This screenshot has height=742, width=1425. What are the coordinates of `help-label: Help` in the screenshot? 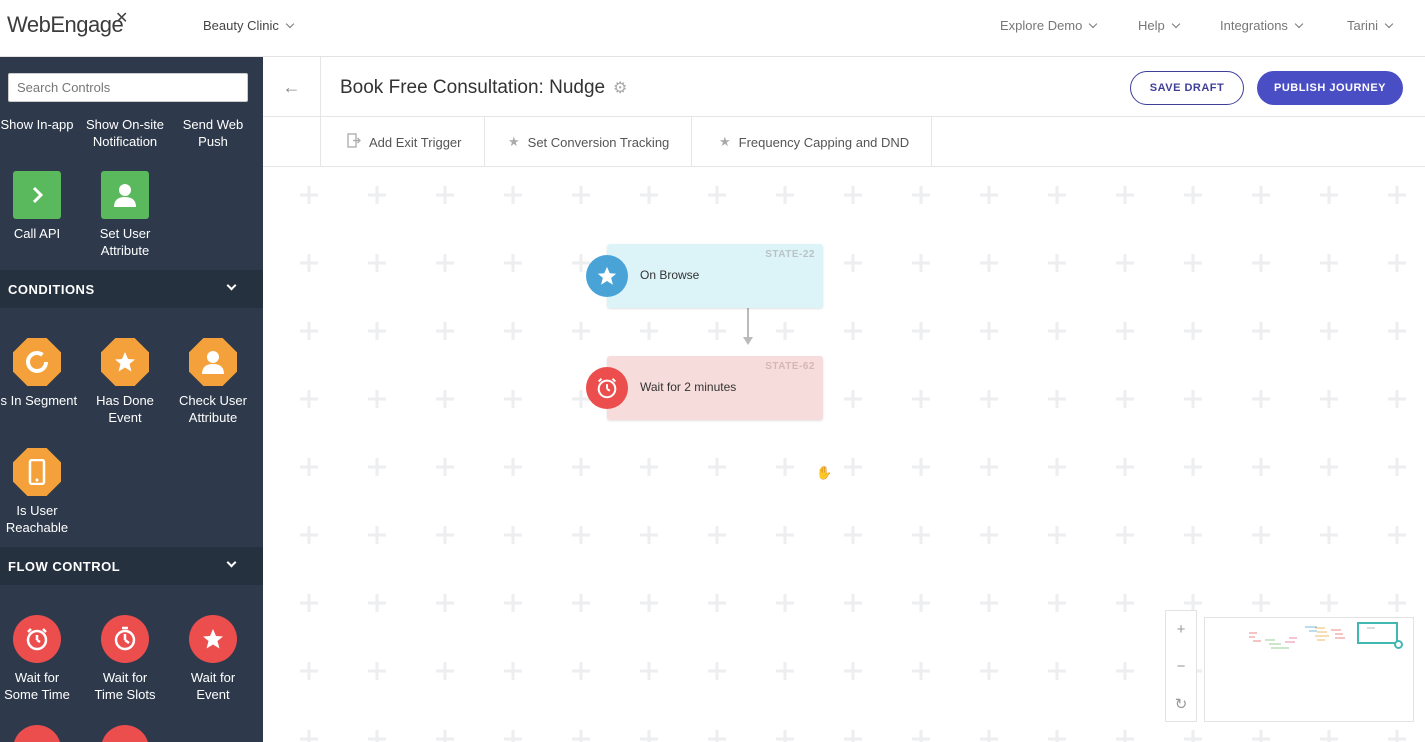 It's located at (1151, 25).